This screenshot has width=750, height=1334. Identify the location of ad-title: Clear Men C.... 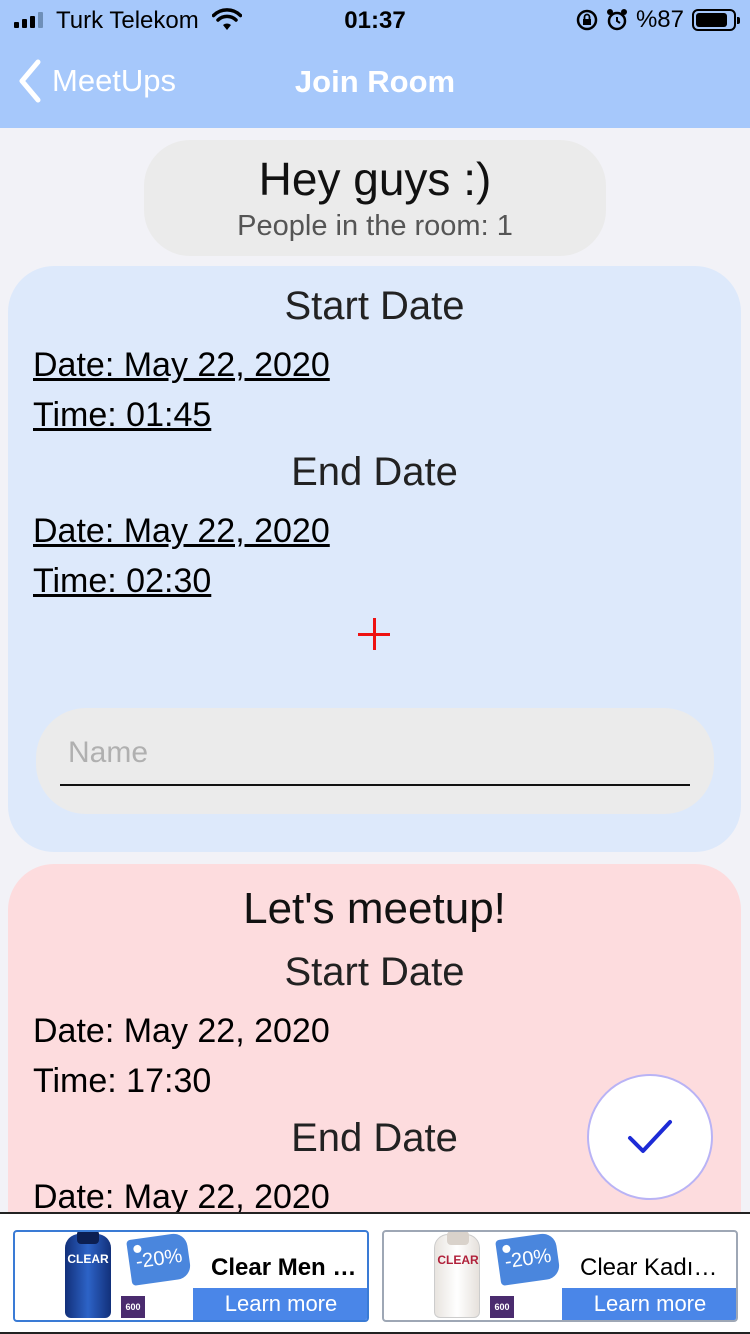
(286, 1267).